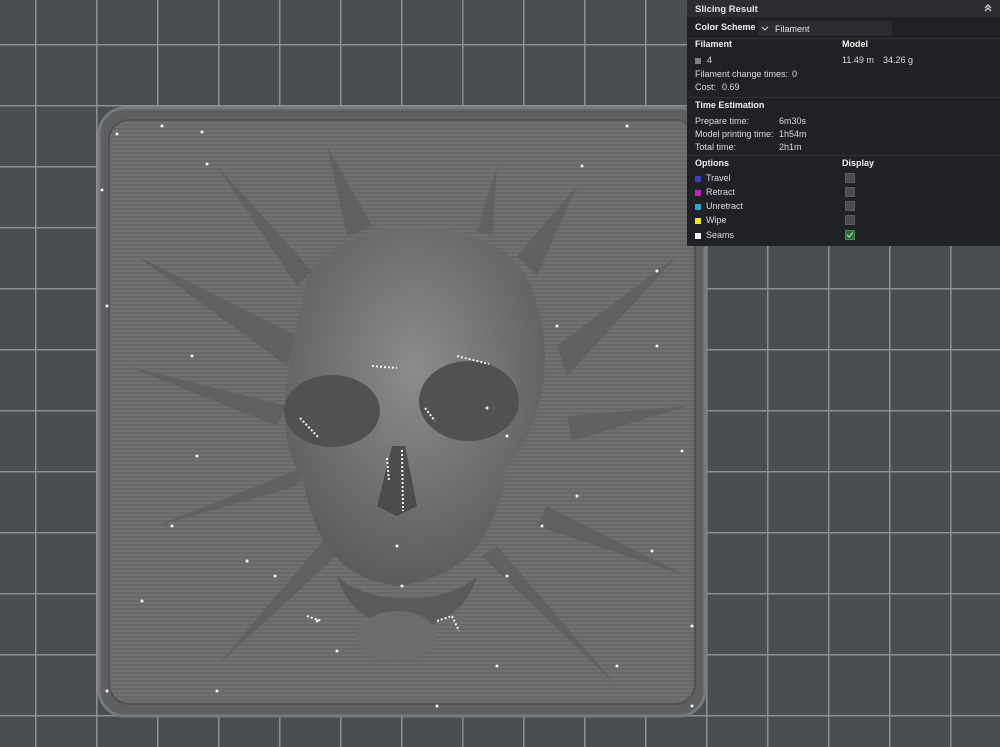  I want to click on retract-color-swatch, so click(698, 193).